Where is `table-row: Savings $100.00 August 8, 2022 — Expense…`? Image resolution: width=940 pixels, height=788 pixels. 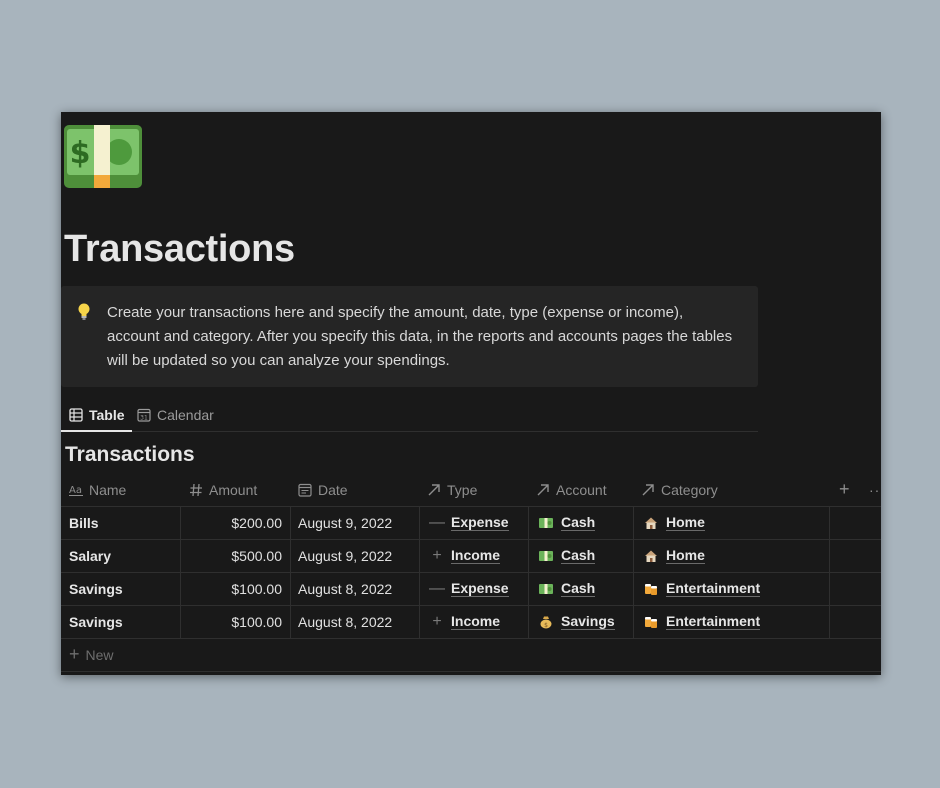 table-row: Savings $100.00 August 8, 2022 — Expense… is located at coordinates (471, 589).